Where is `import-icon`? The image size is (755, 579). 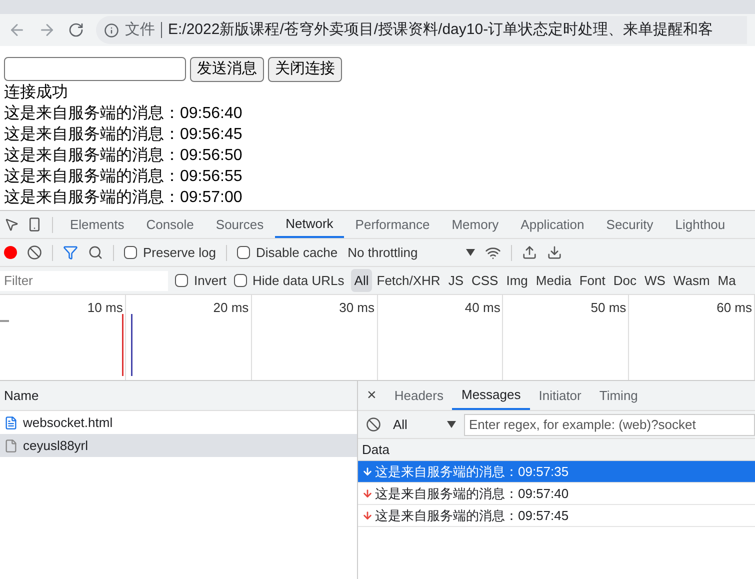 import-icon is located at coordinates (529, 252).